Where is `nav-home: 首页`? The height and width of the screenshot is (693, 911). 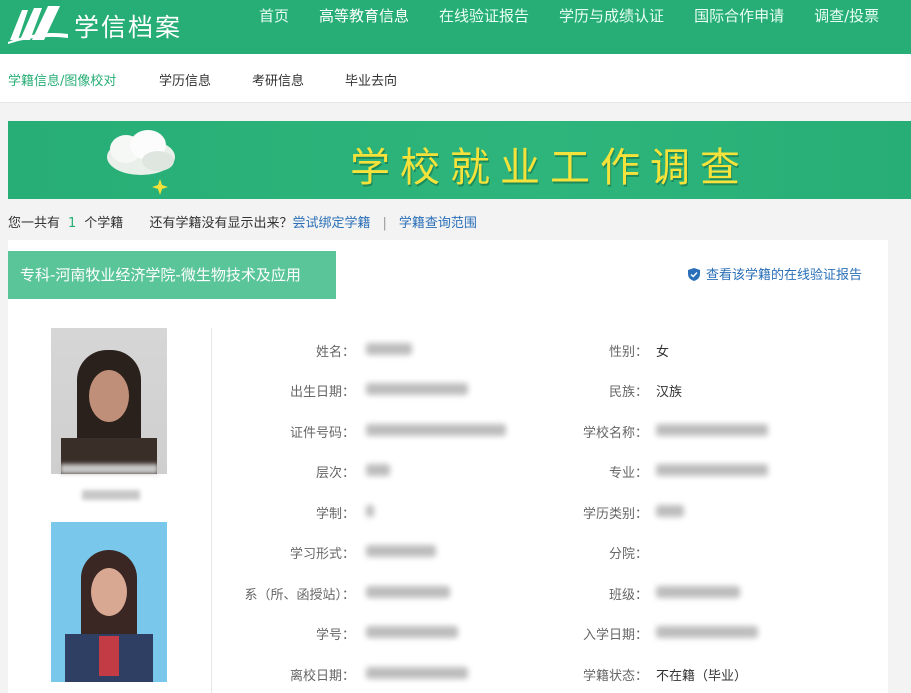
nav-home: 首页 is located at coordinates (274, 27).